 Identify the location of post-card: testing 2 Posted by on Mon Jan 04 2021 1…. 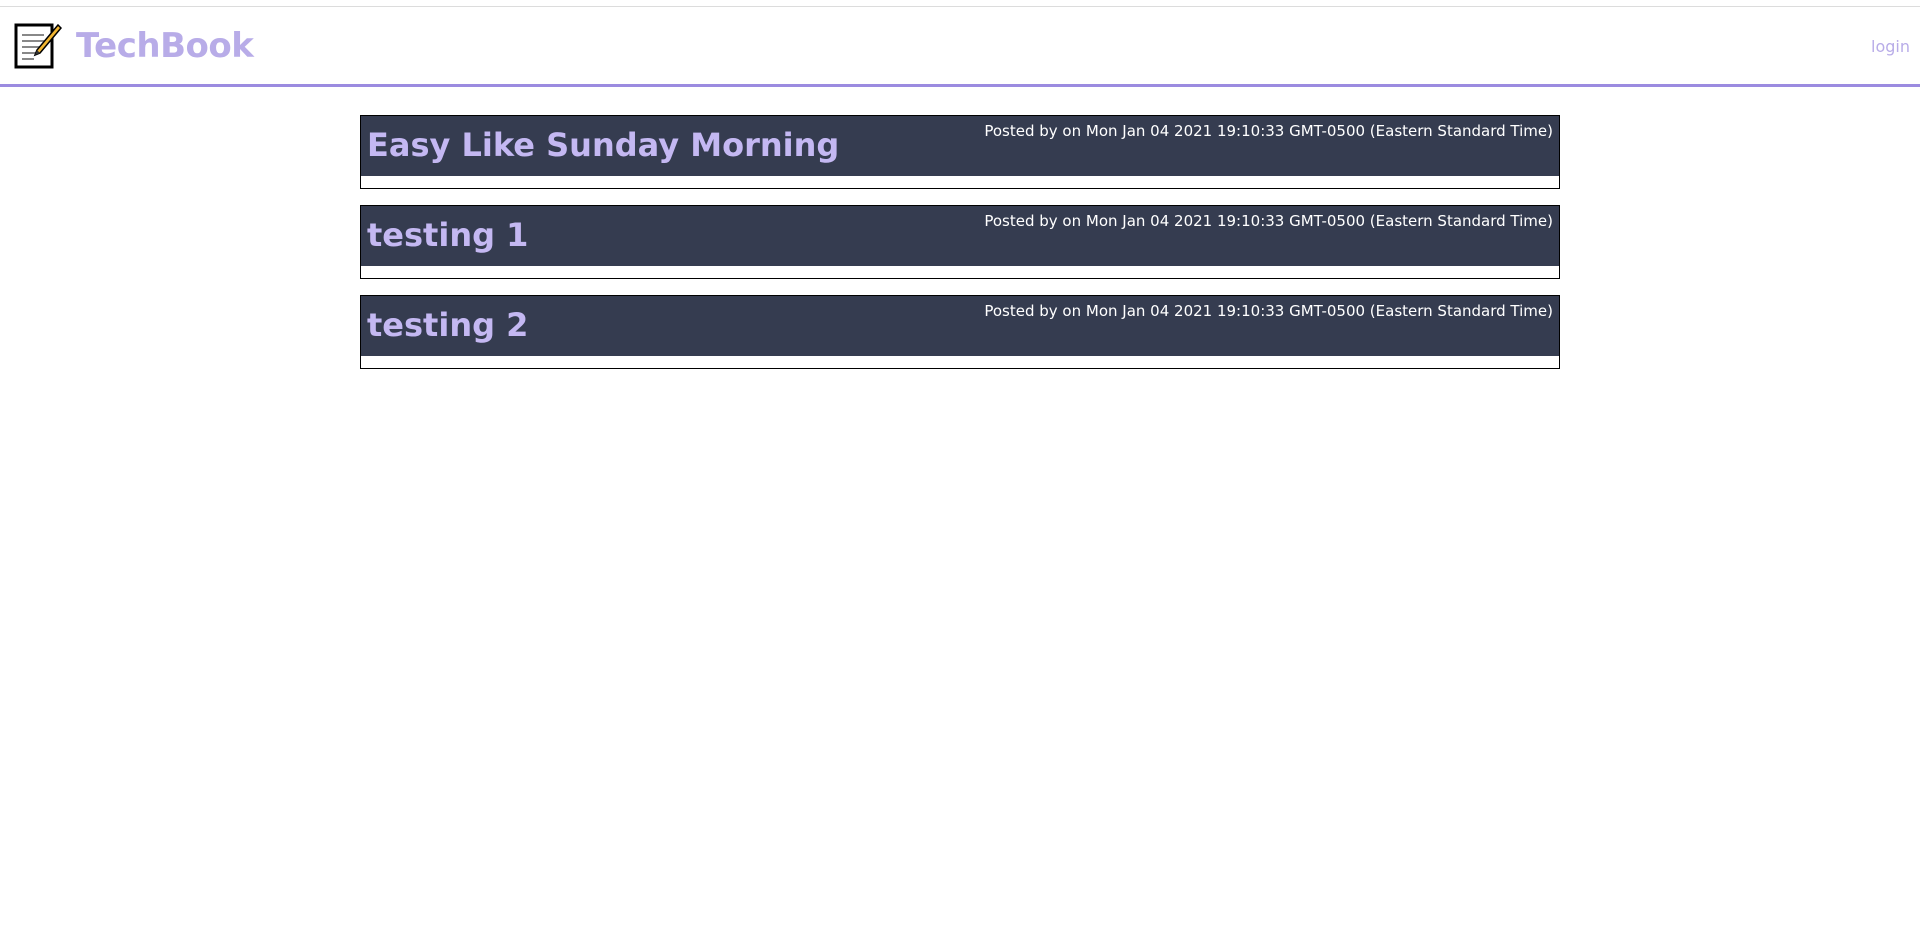
(960, 332).